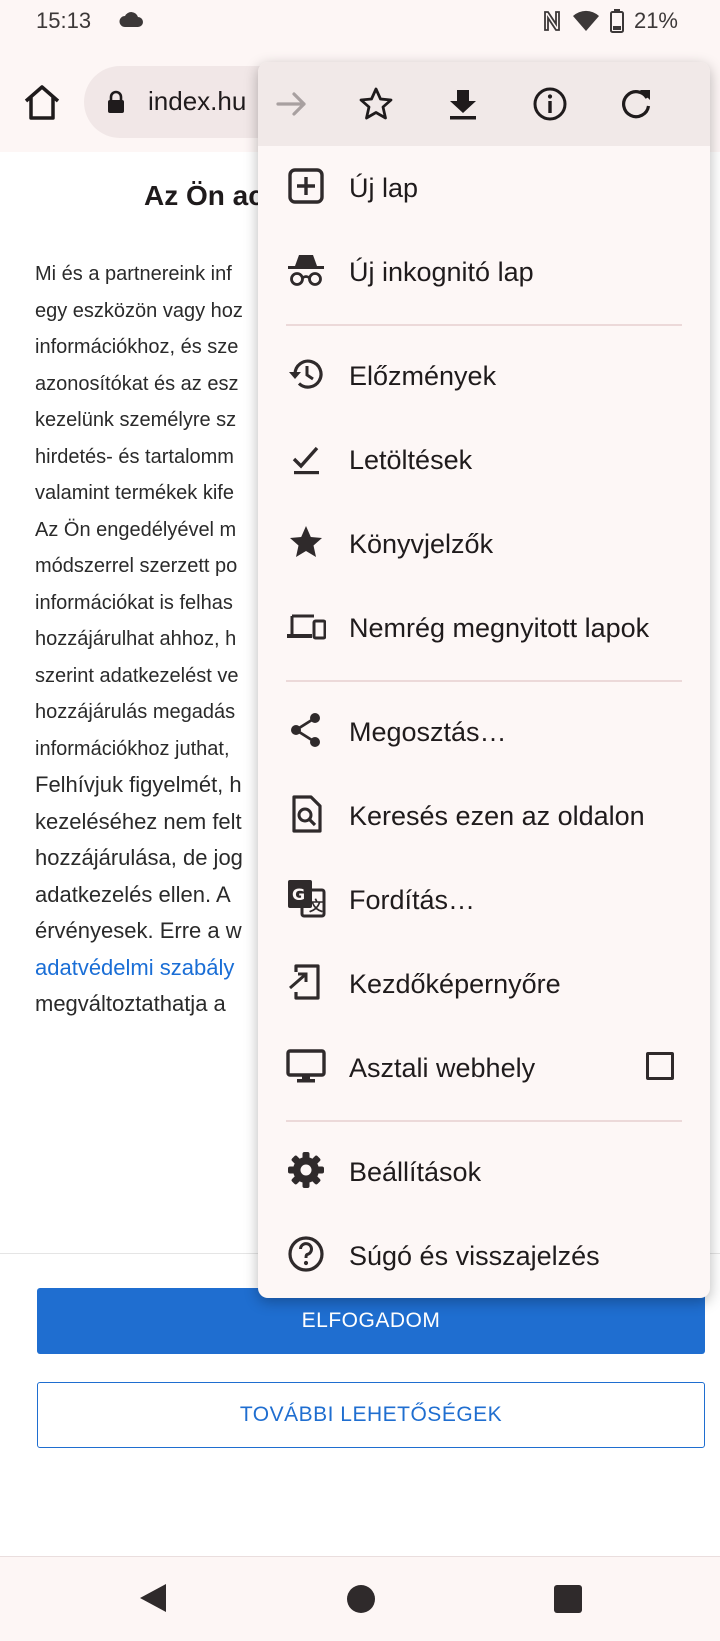 This screenshot has height=1641, width=720. Describe the element at coordinates (298, 894) in the screenshot. I see `svg-text: G` at that location.